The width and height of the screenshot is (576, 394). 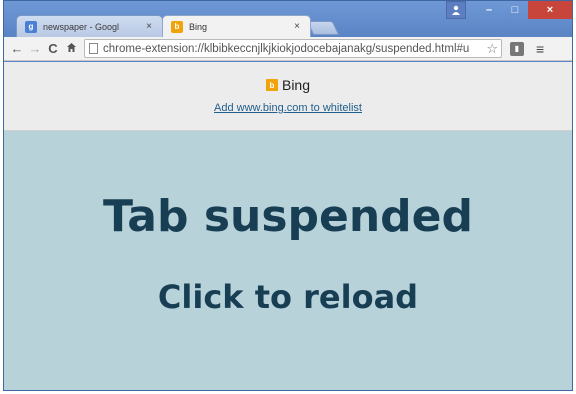 I want to click on tab-title: Bing, so click(x=198, y=26).